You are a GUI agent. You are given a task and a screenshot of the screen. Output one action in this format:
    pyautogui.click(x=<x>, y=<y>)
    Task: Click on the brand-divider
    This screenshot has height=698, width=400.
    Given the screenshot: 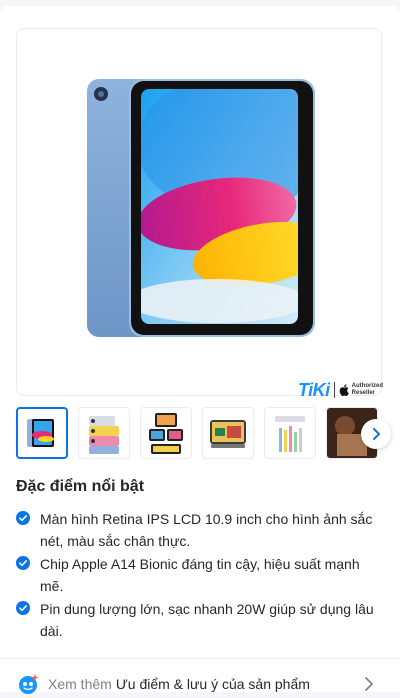 What is the action you would take?
    pyautogui.click(x=334, y=390)
    